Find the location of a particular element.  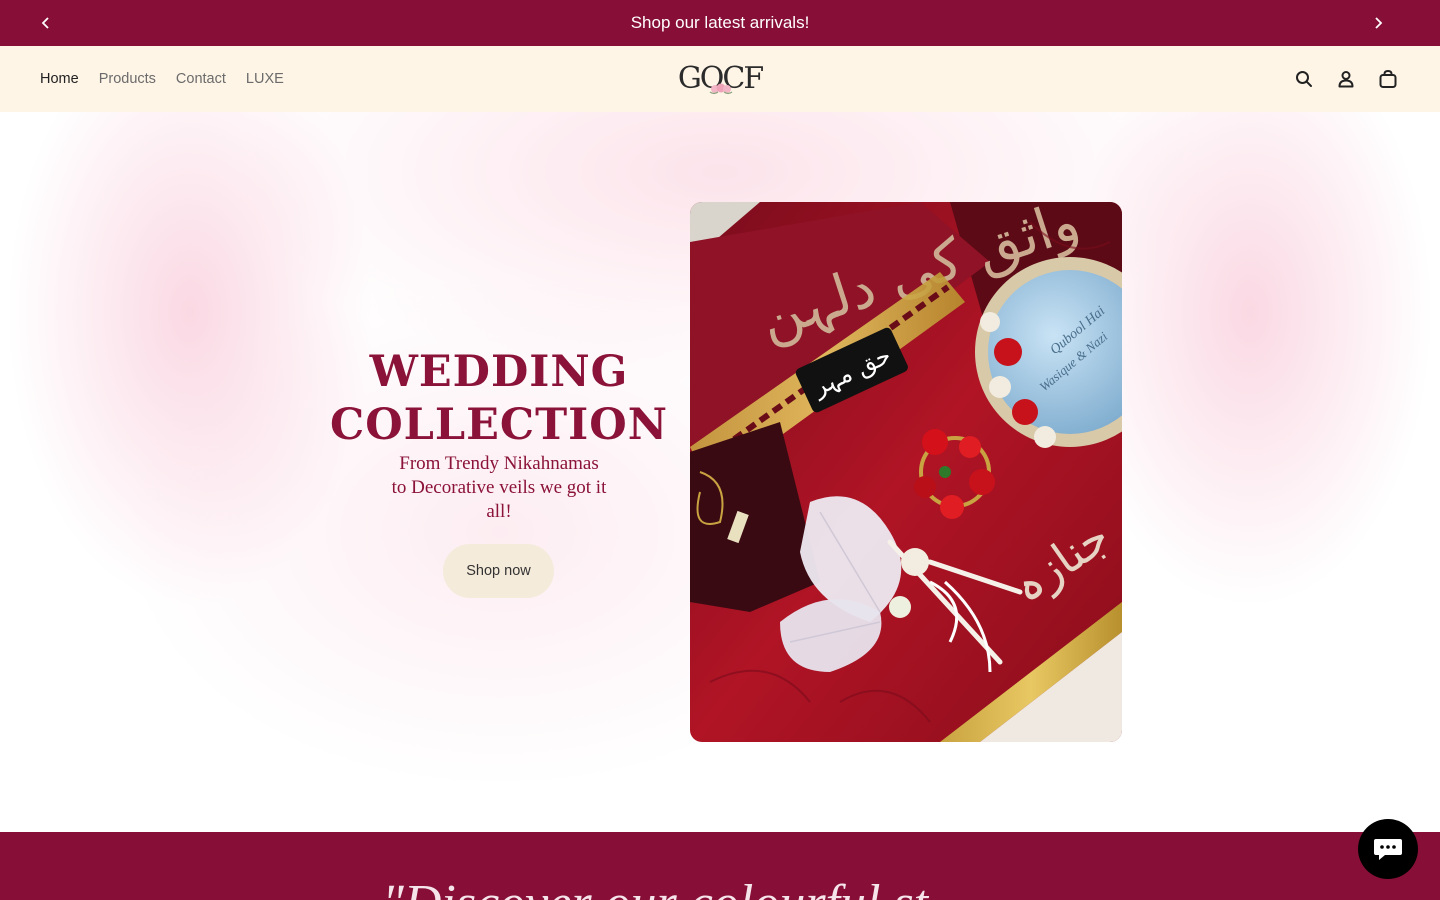

announcement-prev-button is located at coordinates (46, 23).